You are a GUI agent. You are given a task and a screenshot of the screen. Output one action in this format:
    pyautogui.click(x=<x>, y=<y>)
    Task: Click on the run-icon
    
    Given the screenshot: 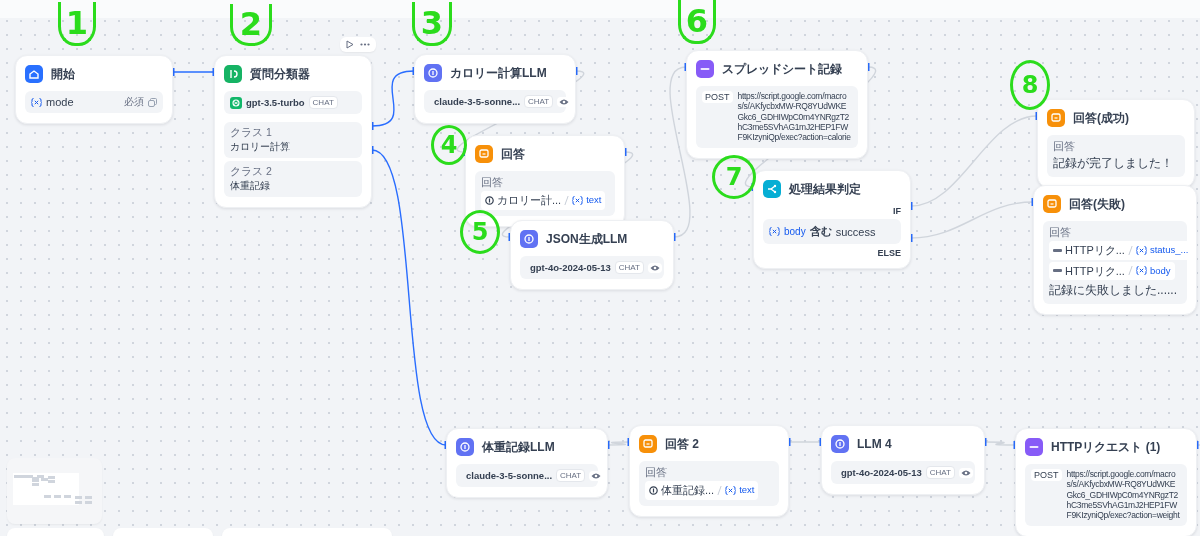 What is the action you would take?
    pyautogui.click(x=350, y=44)
    